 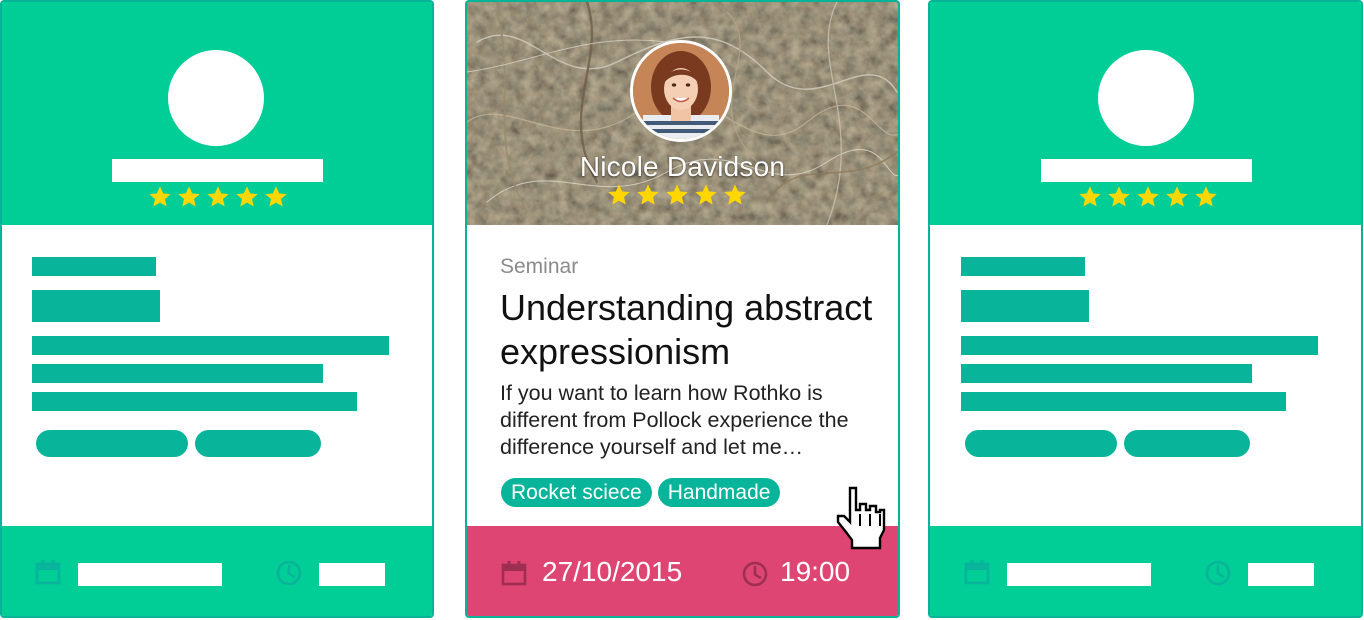 I want to click on tag-list: Rocket sciece Handmade, so click(x=641, y=492).